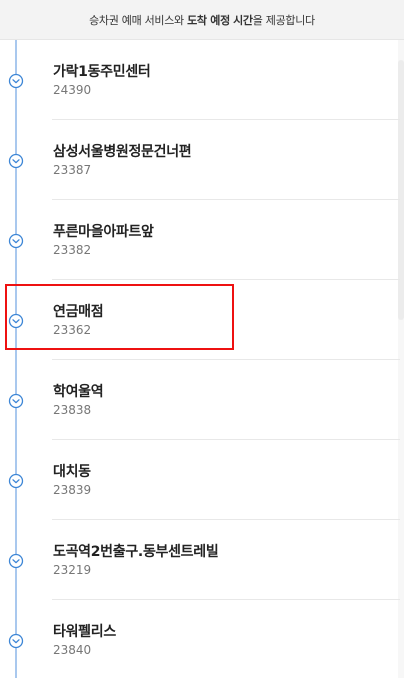 The image size is (404, 678). What do you see at coordinates (136, 20) in the screenshot?
I see `banner-text-1: 승차권 예매 서비스와` at bounding box center [136, 20].